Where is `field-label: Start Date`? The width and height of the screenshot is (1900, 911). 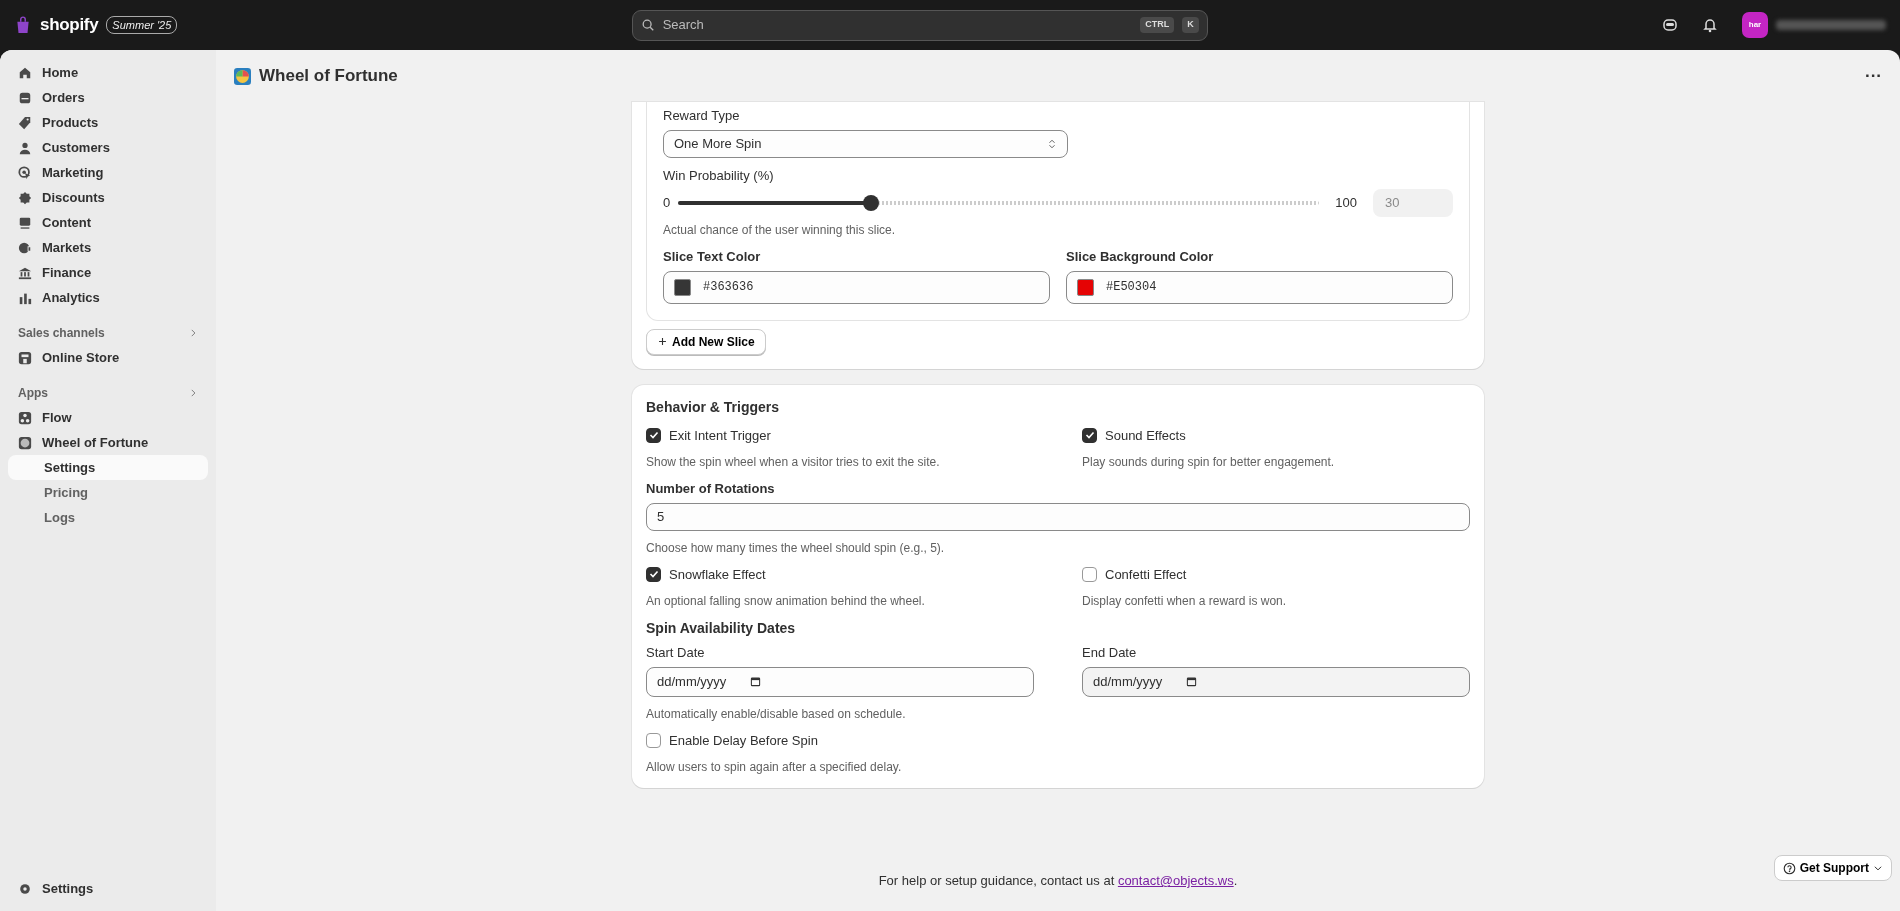
field-label: Start Date is located at coordinates (676, 653).